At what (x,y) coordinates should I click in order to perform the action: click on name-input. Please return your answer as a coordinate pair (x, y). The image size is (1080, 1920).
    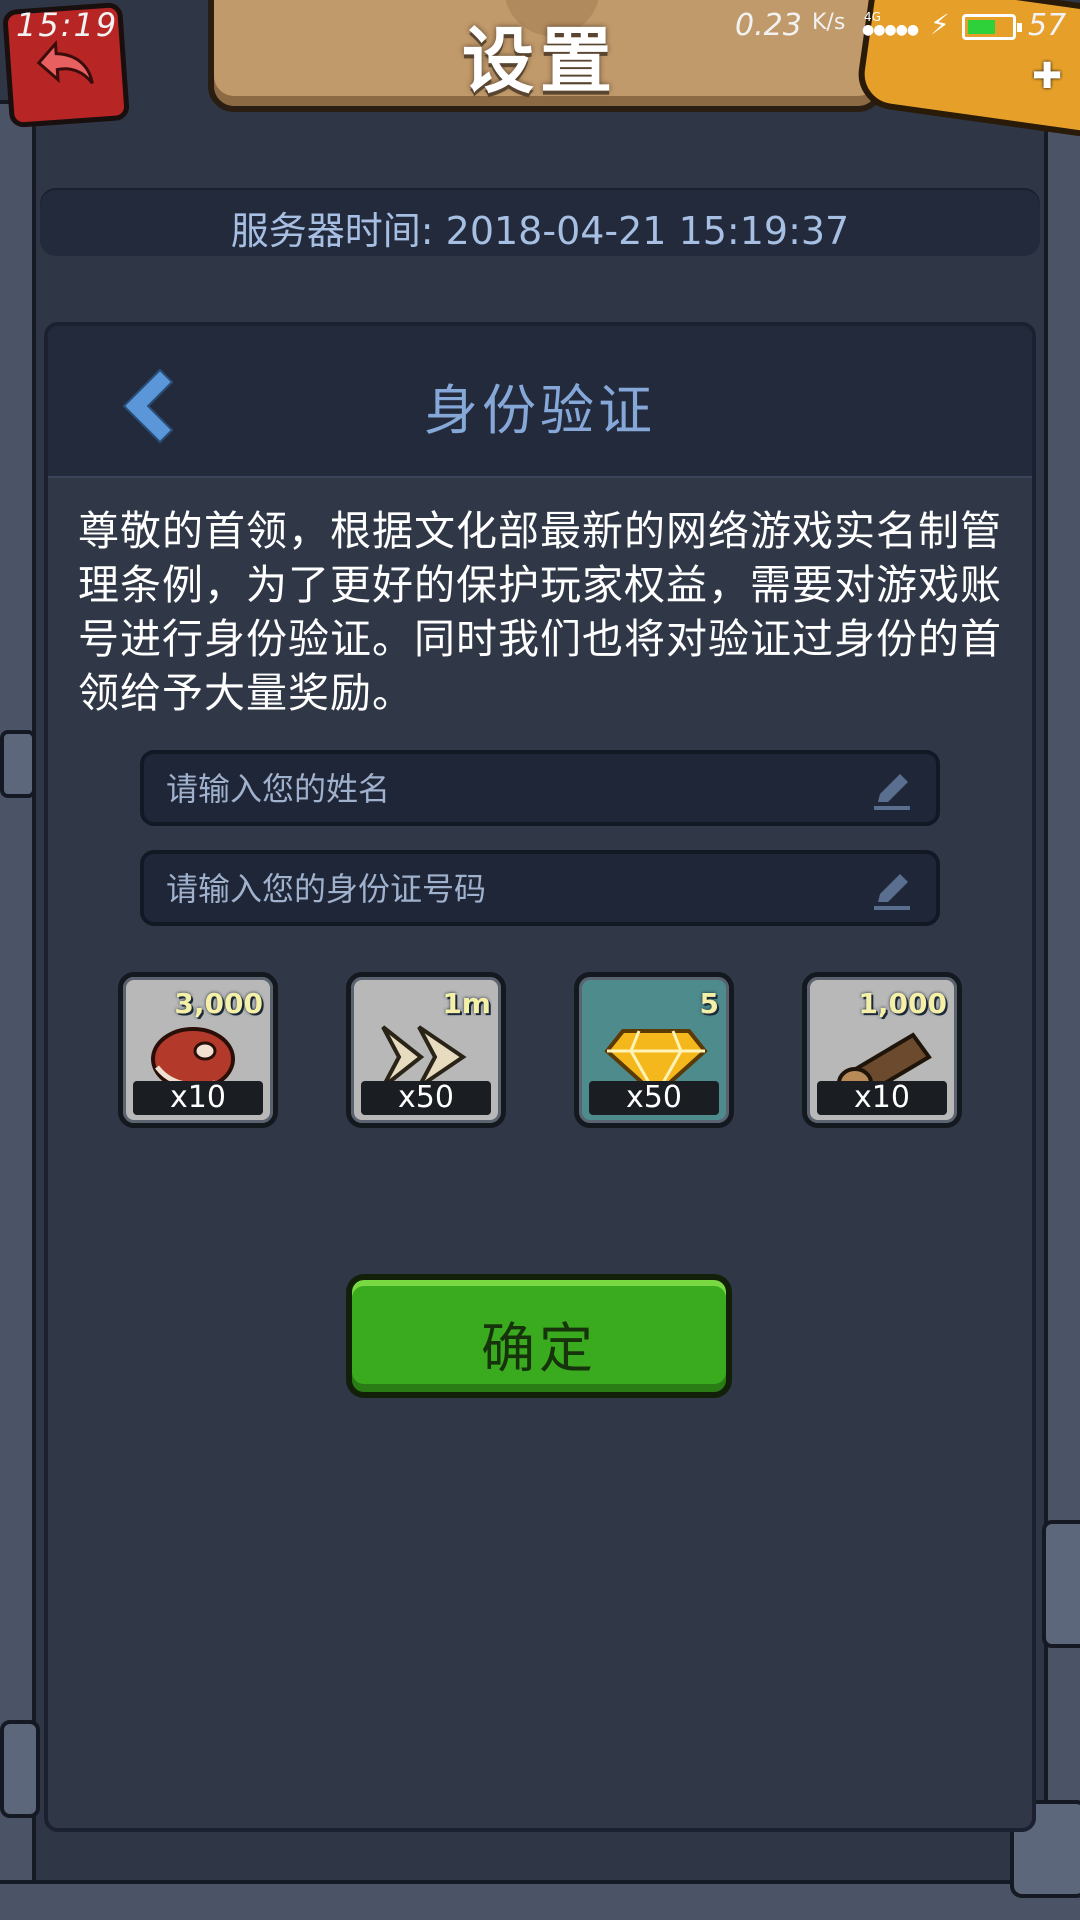
    Looking at the image, I should click on (506, 789).